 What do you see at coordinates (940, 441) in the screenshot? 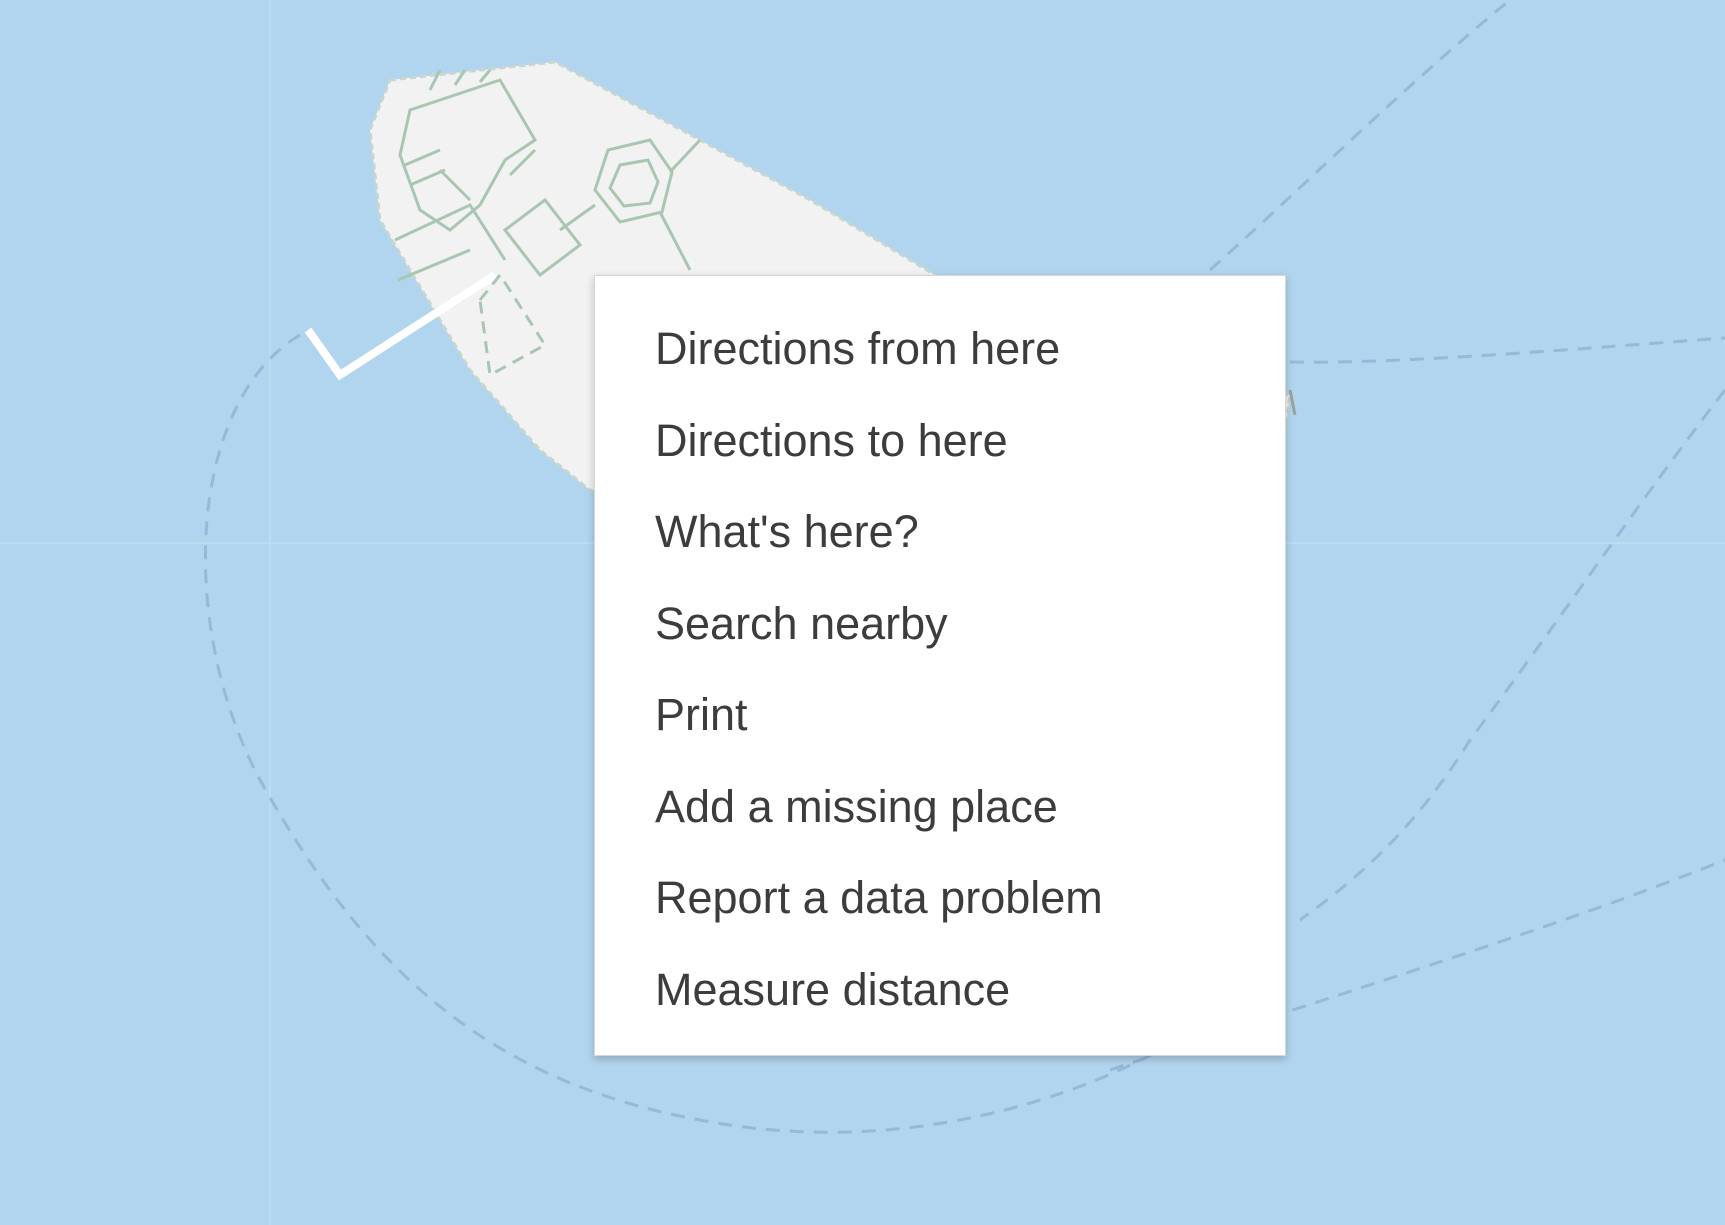
I see `menu-item-directions-to-here: Directions to here` at bounding box center [940, 441].